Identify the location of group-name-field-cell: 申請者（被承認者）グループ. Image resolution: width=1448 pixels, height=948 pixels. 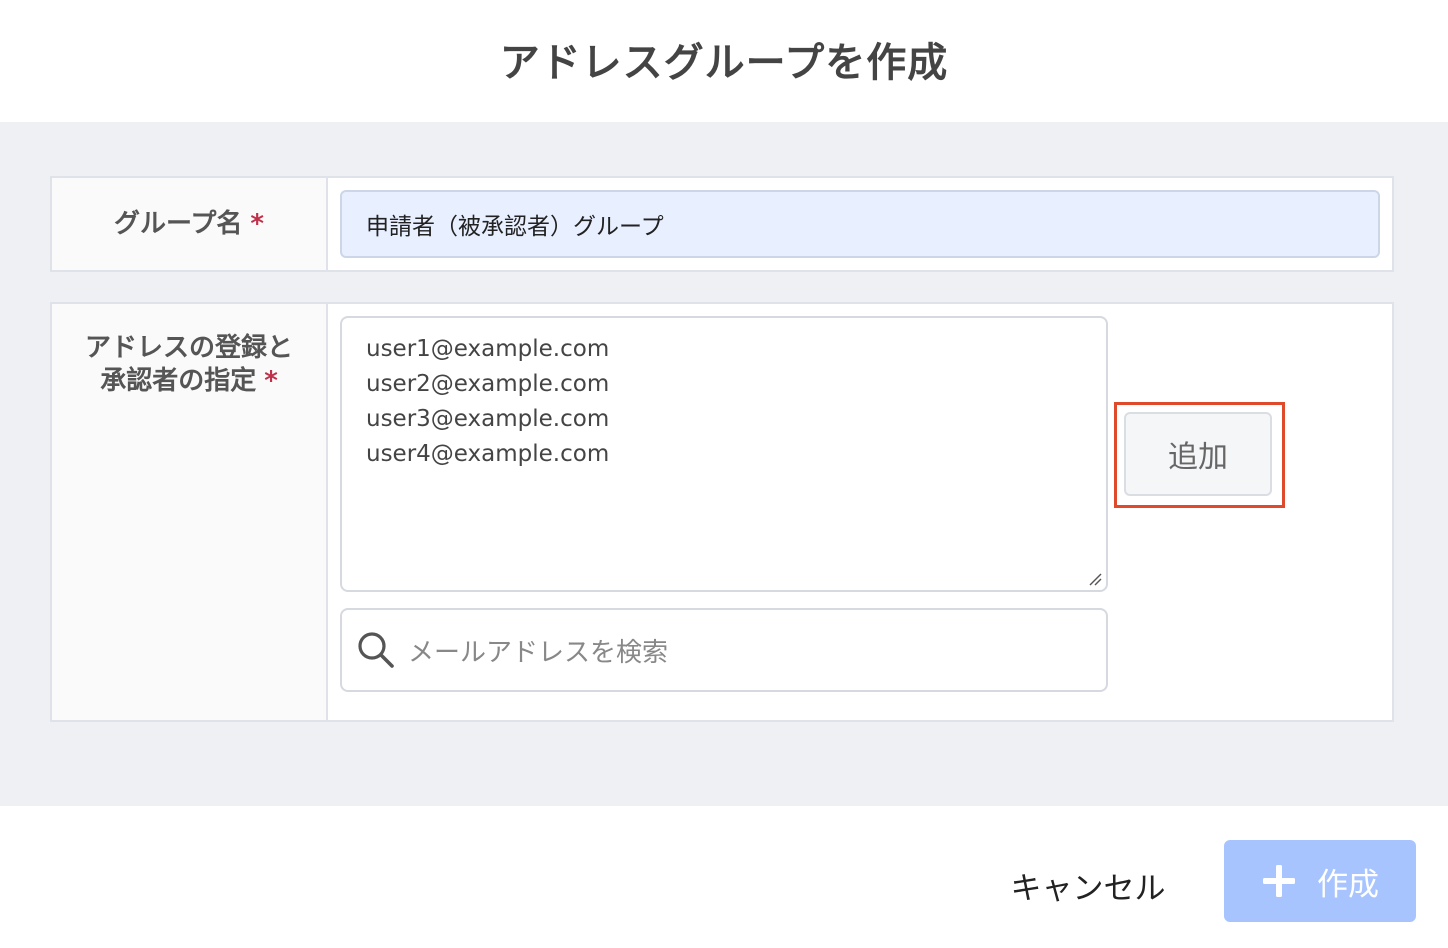
(860, 224).